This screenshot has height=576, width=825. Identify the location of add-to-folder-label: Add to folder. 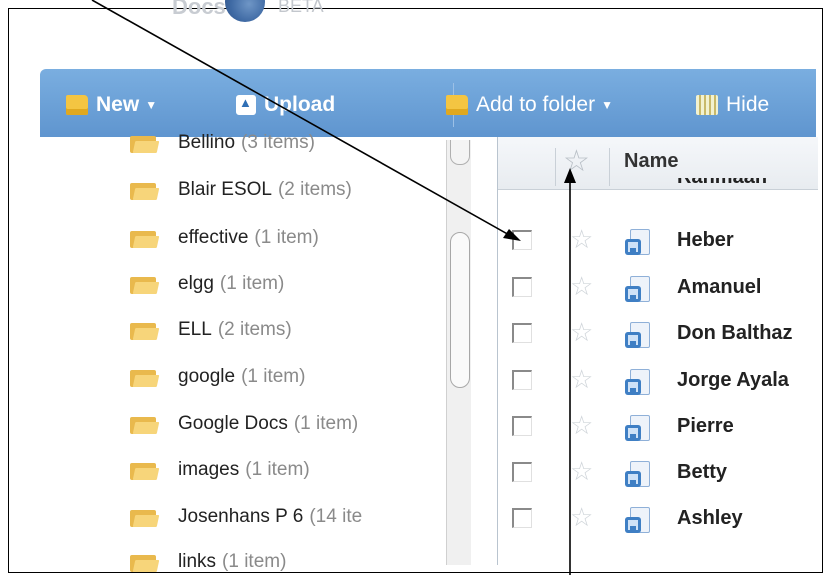
(536, 104).